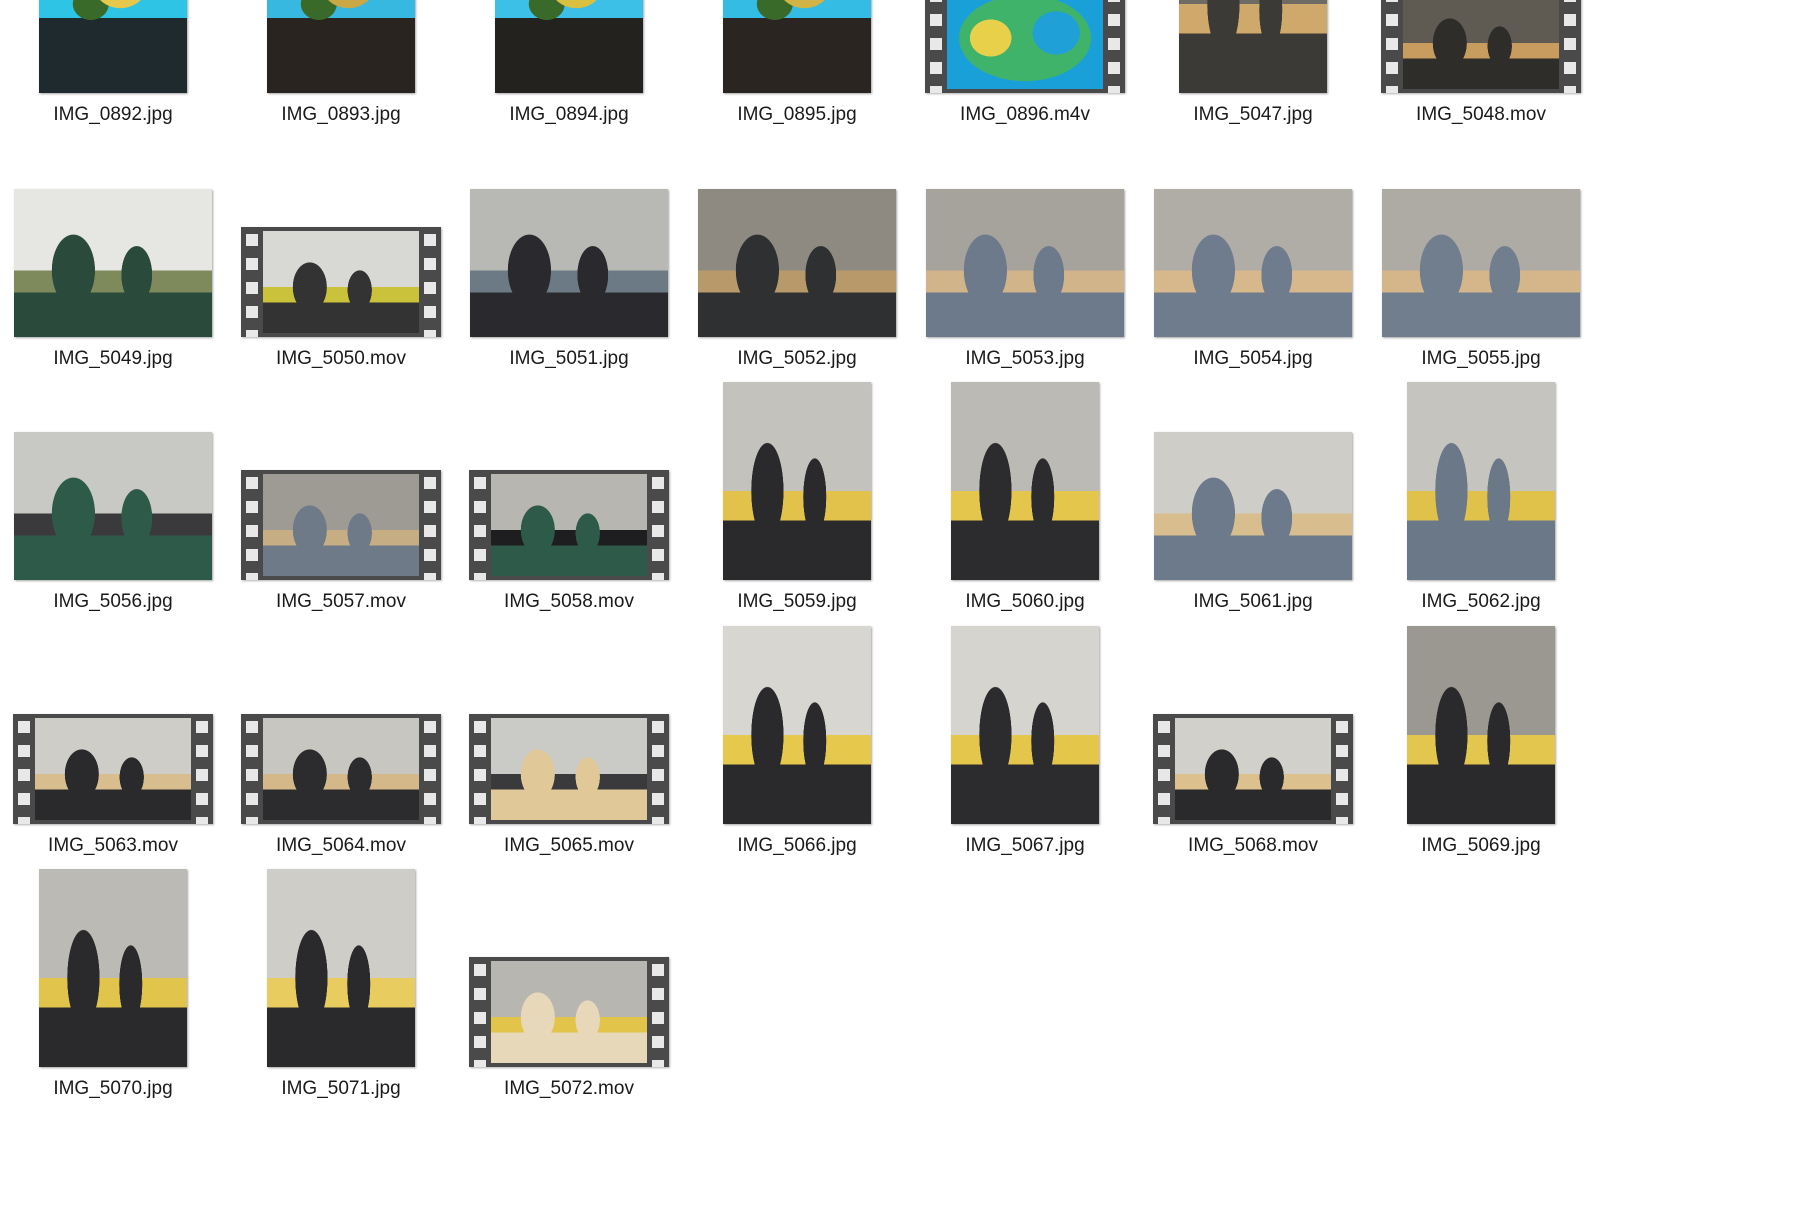  Describe the element at coordinates (1253, 358) in the screenshot. I see `file-name: IMG_5054.jpg` at that location.